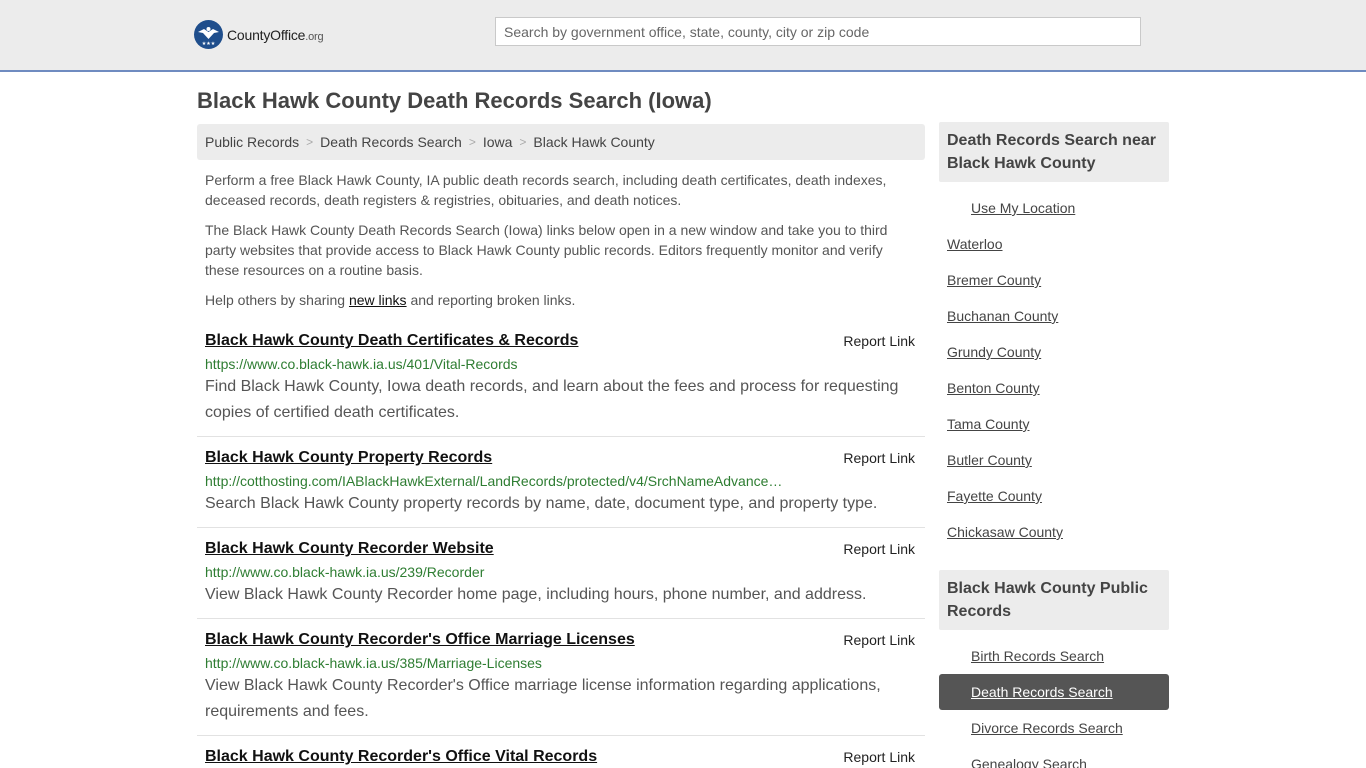 The image size is (1366, 768). What do you see at coordinates (498, 142) in the screenshot?
I see `breadcrumb-iowa: Iowa` at bounding box center [498, 142].